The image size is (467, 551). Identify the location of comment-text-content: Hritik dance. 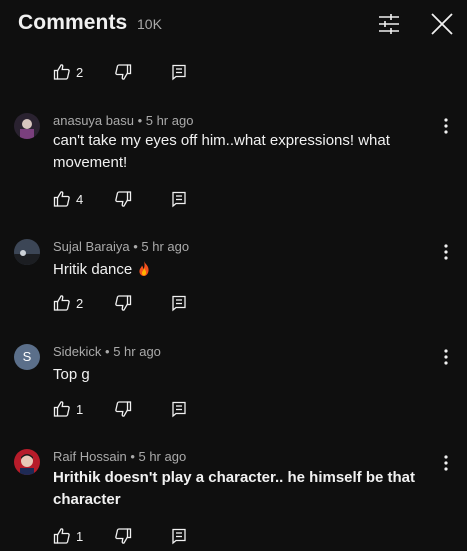
(93, 269).